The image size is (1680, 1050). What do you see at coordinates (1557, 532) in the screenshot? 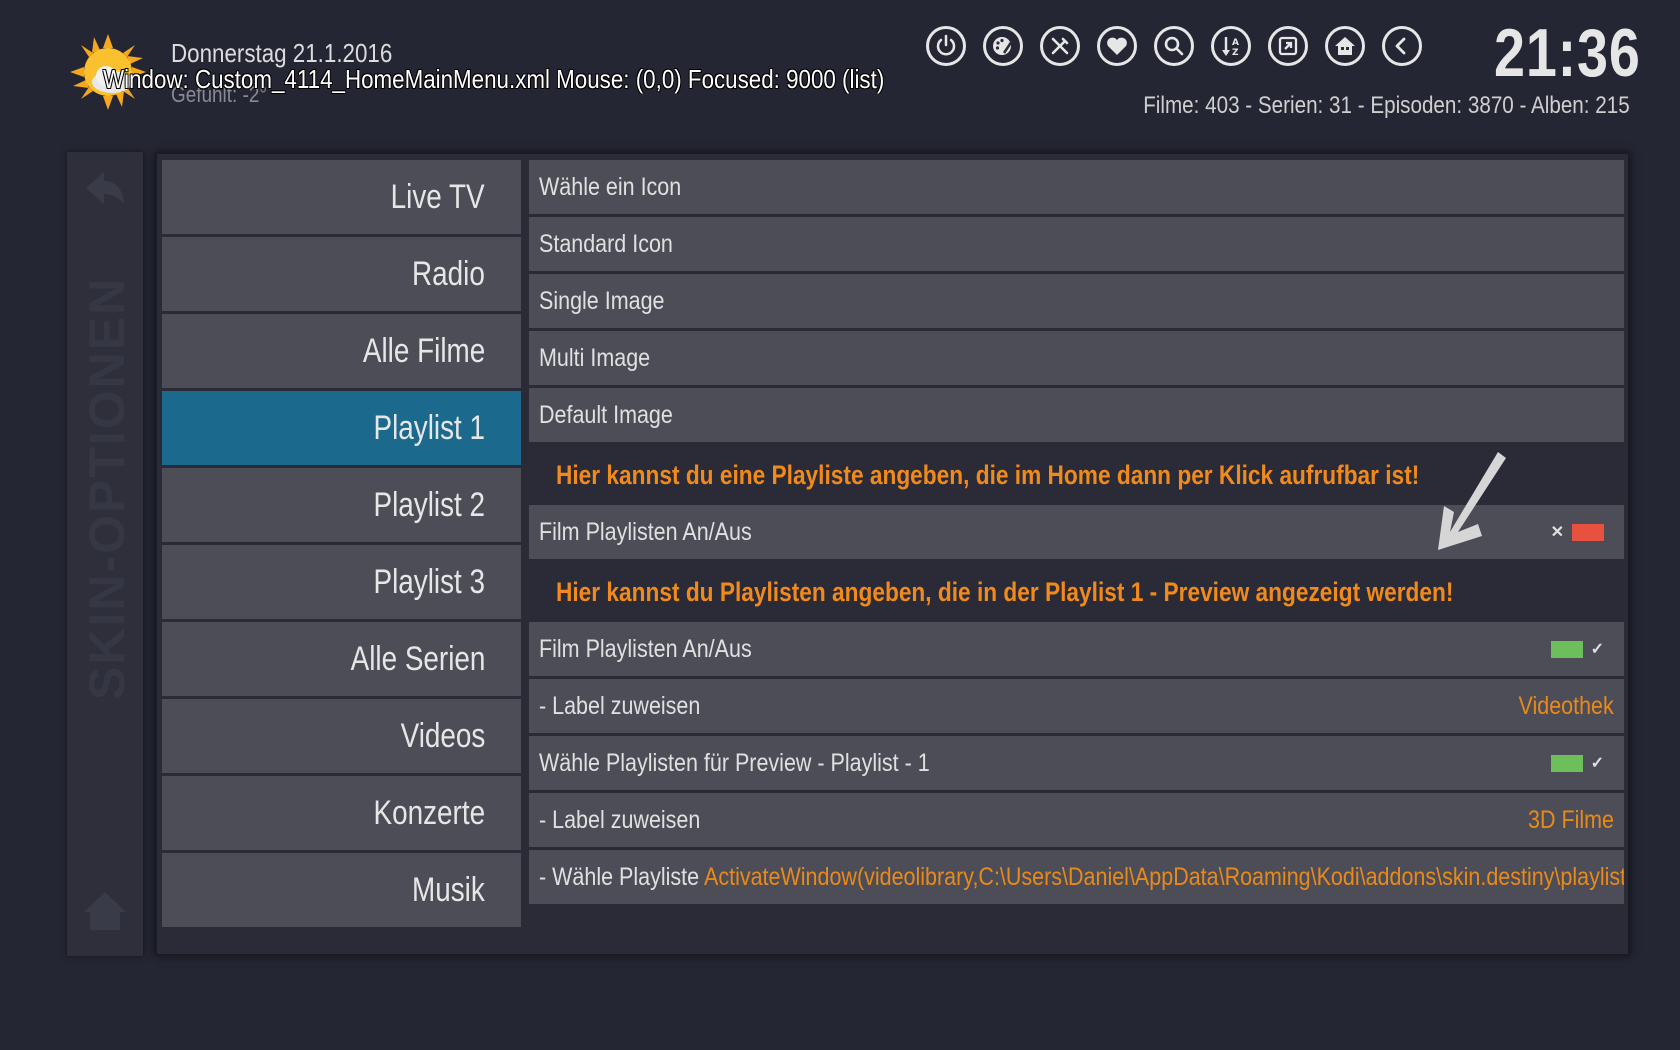
I see `x-icon: ✕` at bounding box center [1557, 532].